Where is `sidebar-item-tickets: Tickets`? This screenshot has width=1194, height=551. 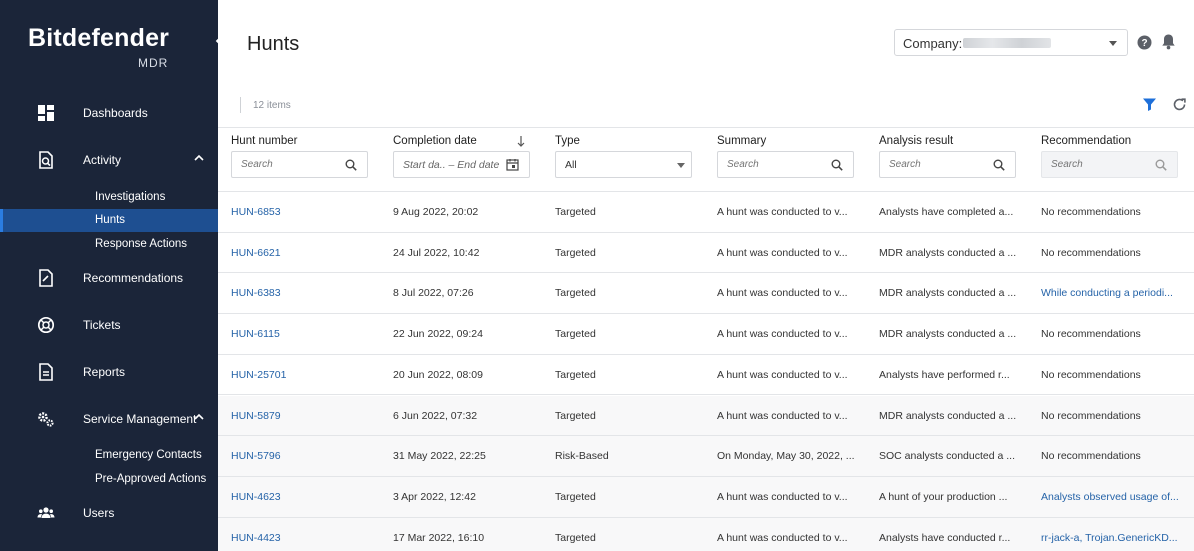
sidebar-item-tickets: Tickets is located at coordinates (109, 325).